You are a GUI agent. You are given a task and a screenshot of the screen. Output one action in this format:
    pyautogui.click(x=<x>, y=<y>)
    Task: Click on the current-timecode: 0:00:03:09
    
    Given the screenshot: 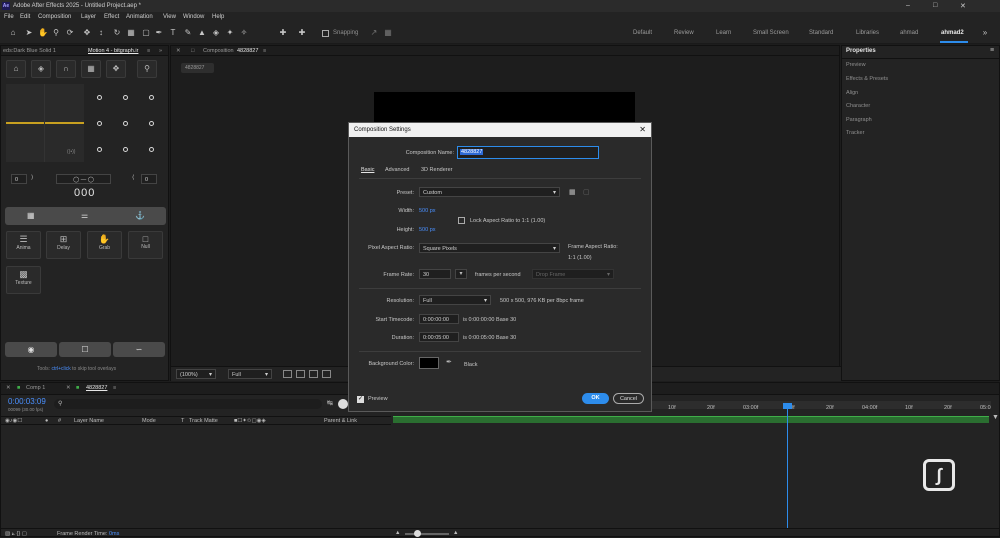 What is the action you would take?
    pyautogui.click(x=27, y=401)
    